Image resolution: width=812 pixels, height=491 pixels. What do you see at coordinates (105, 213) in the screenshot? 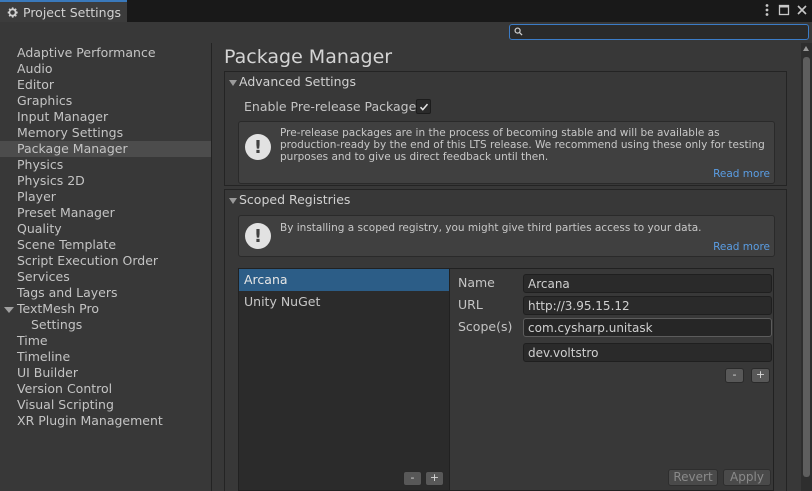
I see `sidebar-item-preset-manager: Preset Manager` at bounding box center [105, 213].